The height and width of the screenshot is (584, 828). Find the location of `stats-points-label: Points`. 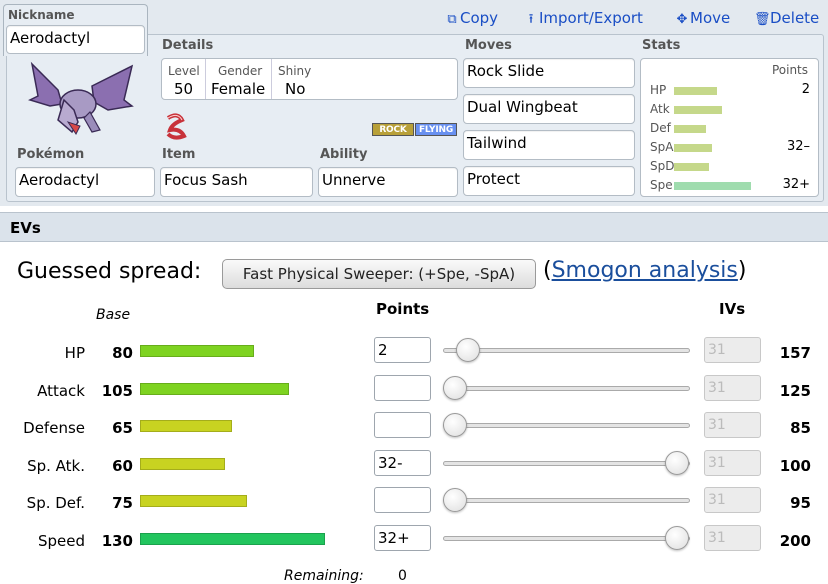

stats-points-label: Points is located at coordinates (789, 70).